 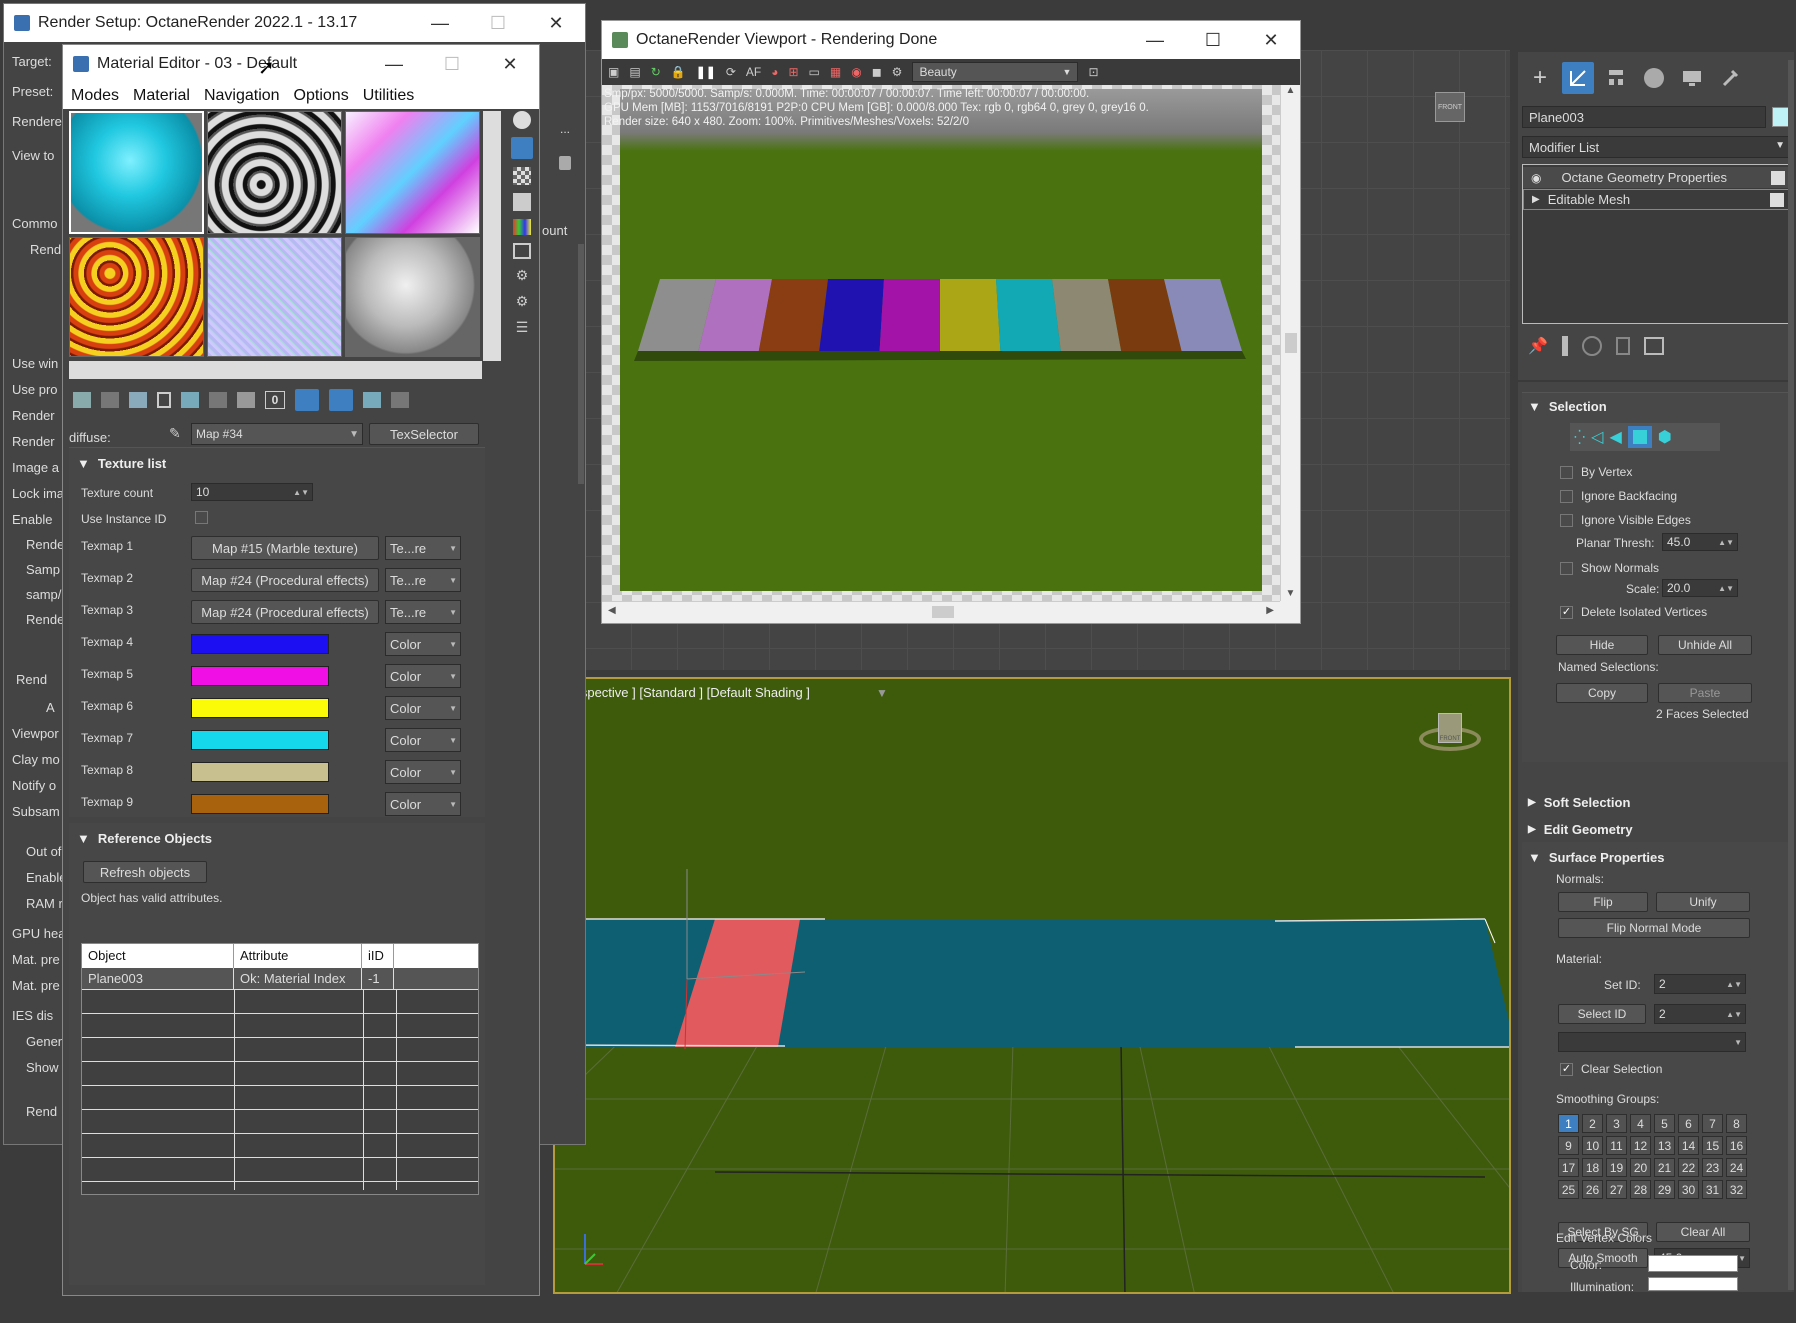 I want to click on snapshot-icon: ⊡, so click(x=1093, y=72).